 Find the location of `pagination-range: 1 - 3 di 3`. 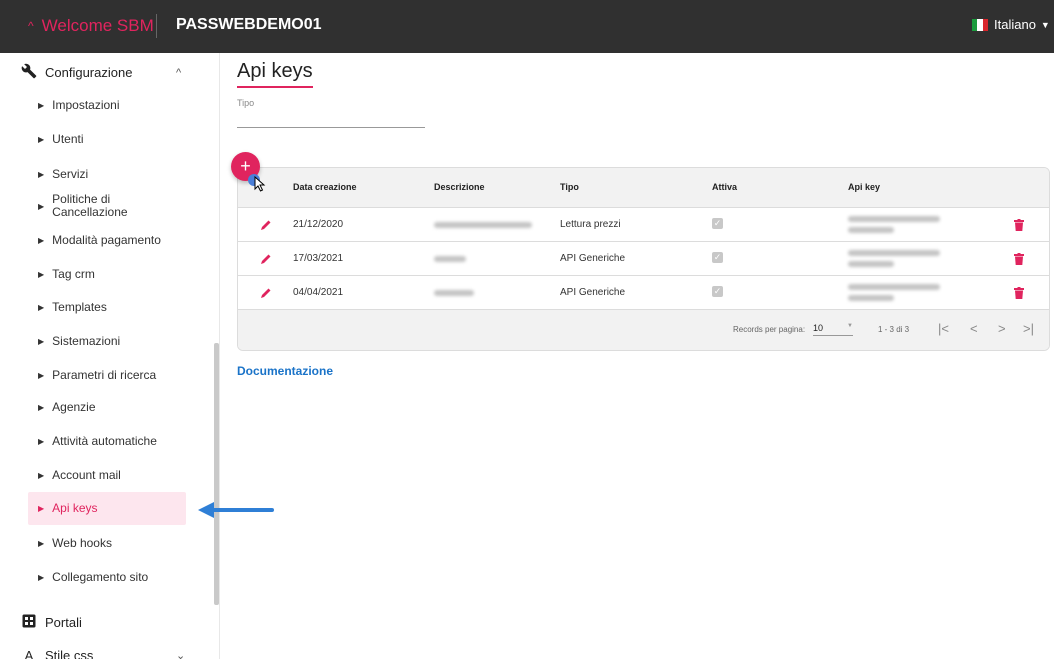

pagination-range: 1 - 3 di 3 is located at coordinates (894, 329).